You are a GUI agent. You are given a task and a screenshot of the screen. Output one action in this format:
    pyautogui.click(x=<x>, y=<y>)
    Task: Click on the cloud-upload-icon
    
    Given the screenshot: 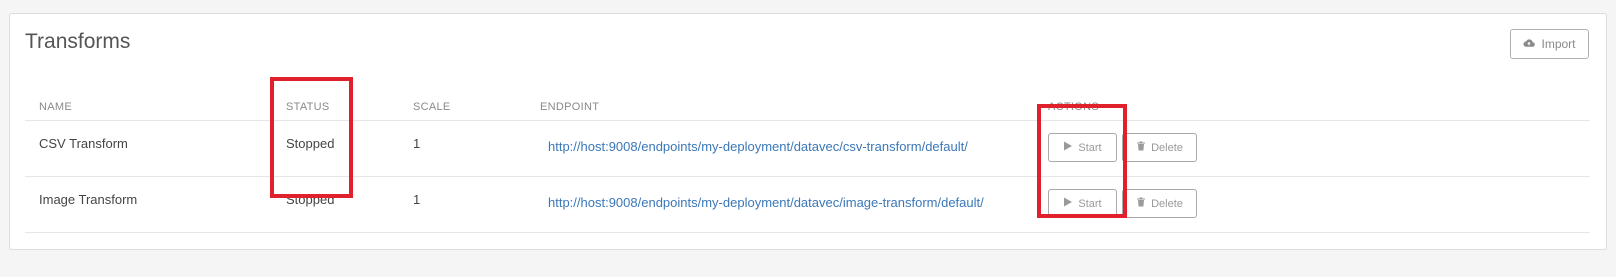 What is the action you would take?
    pyautogui.click(x=1529, y=44)
    